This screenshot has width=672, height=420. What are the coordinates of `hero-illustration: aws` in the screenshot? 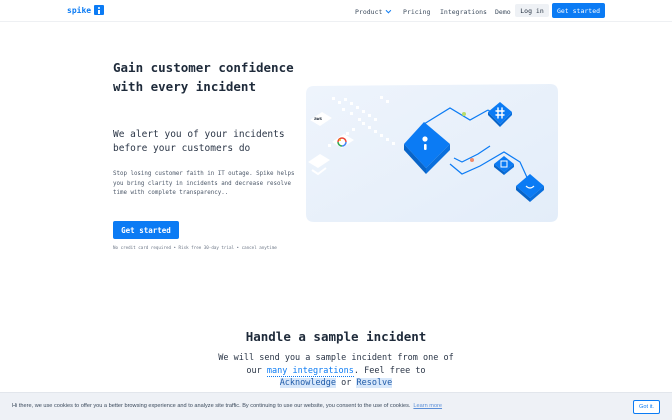 It's located at (432, 153).